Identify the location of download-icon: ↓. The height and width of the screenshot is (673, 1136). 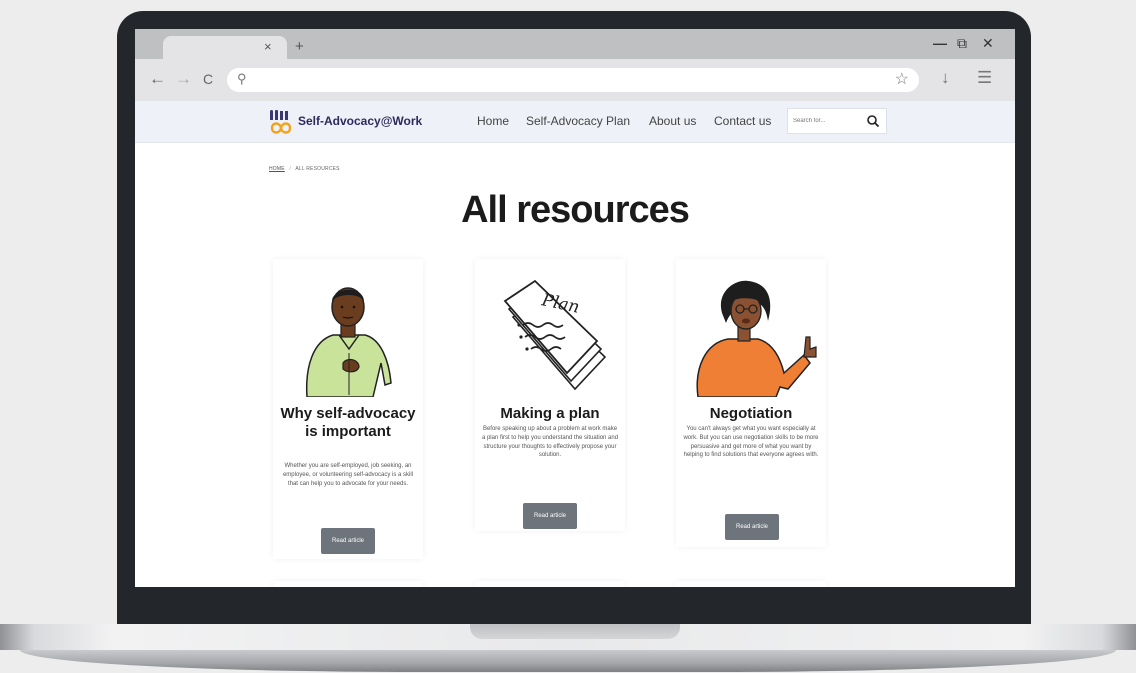
(945, 78).